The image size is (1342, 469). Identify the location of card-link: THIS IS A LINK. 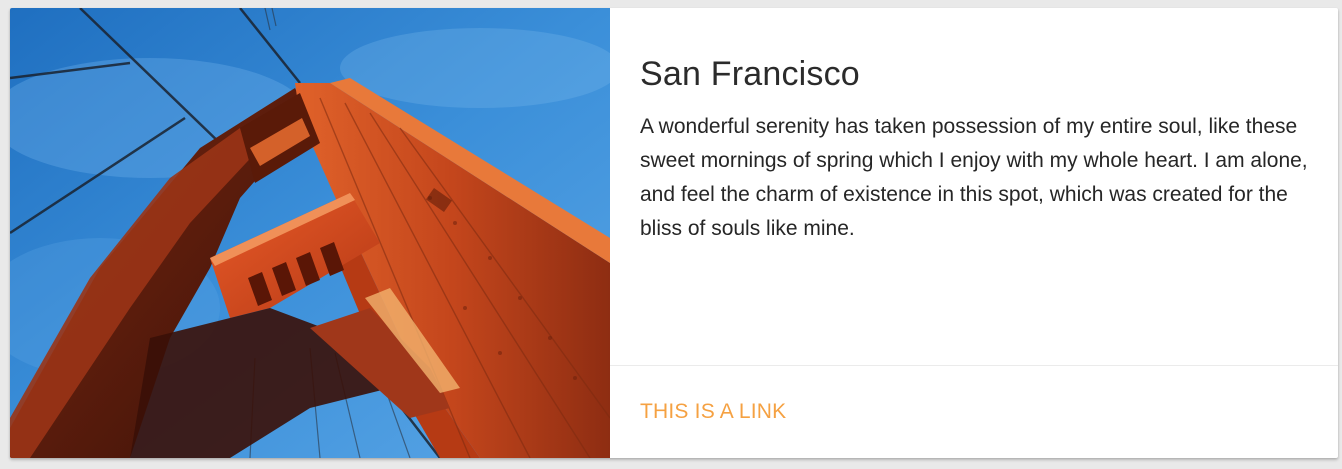
(713, 412).